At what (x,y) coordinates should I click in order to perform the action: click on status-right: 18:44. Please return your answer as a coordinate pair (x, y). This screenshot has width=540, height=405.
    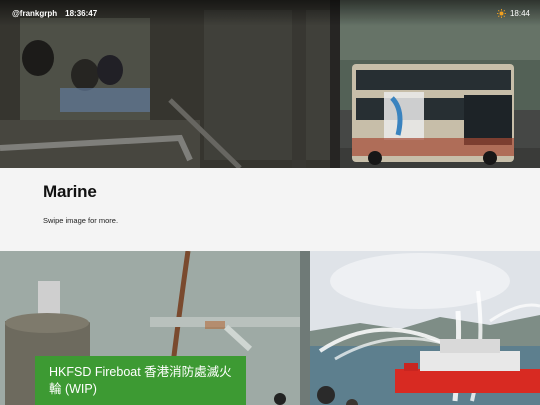
    Looking at the image, I should click on (513, 13).